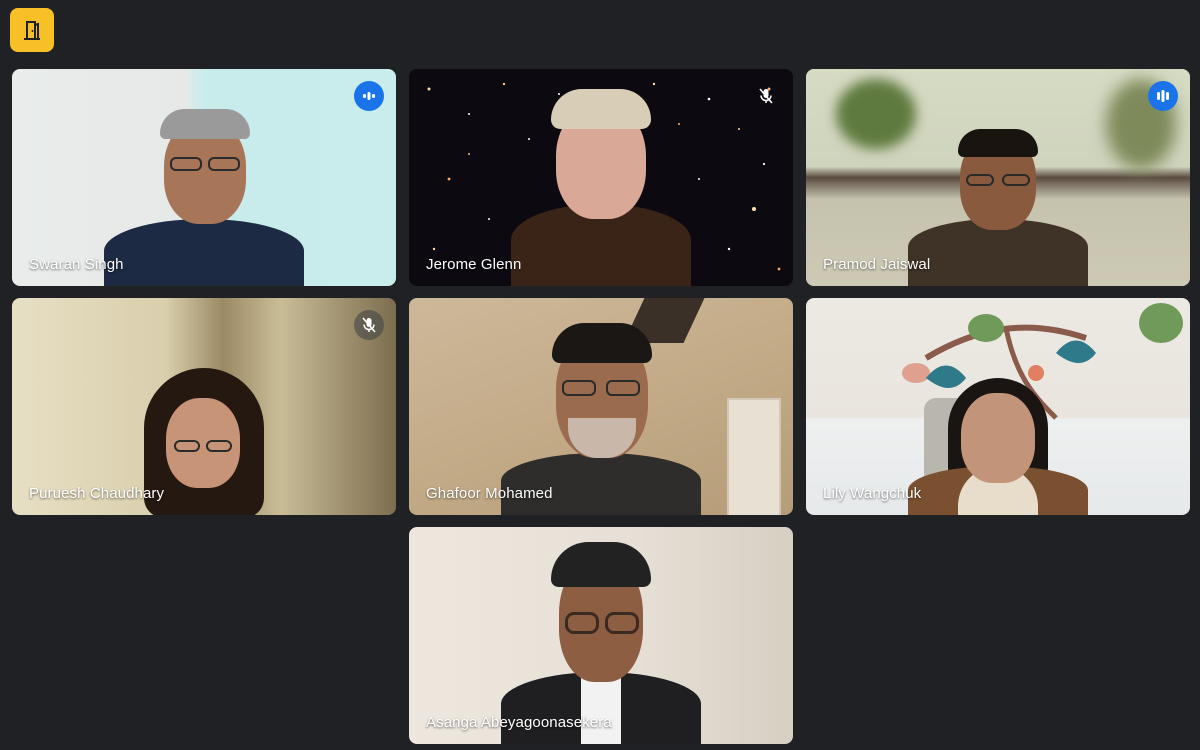 The height and width of the screenshot is (750, 1200). Describe the element at coordinates (474, 264) in the screenshot. I see `participant-name: Jerome Glenn` at that location.